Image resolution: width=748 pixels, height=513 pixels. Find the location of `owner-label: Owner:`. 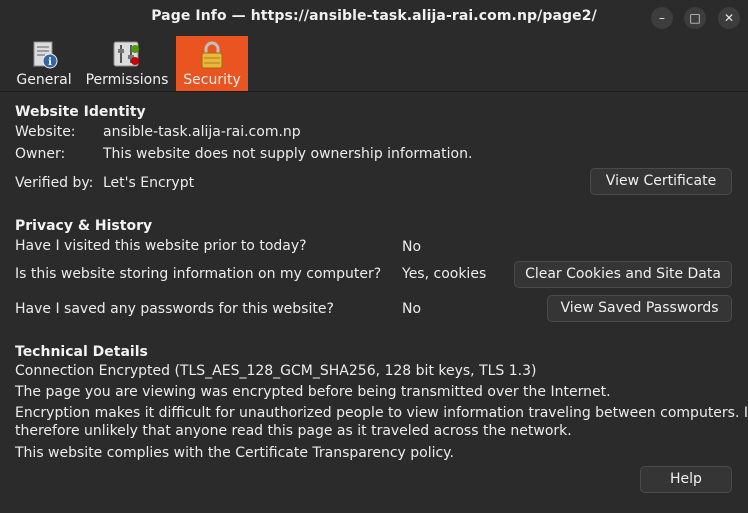

owner-label: Owner: is located at coordinates (40, 154).